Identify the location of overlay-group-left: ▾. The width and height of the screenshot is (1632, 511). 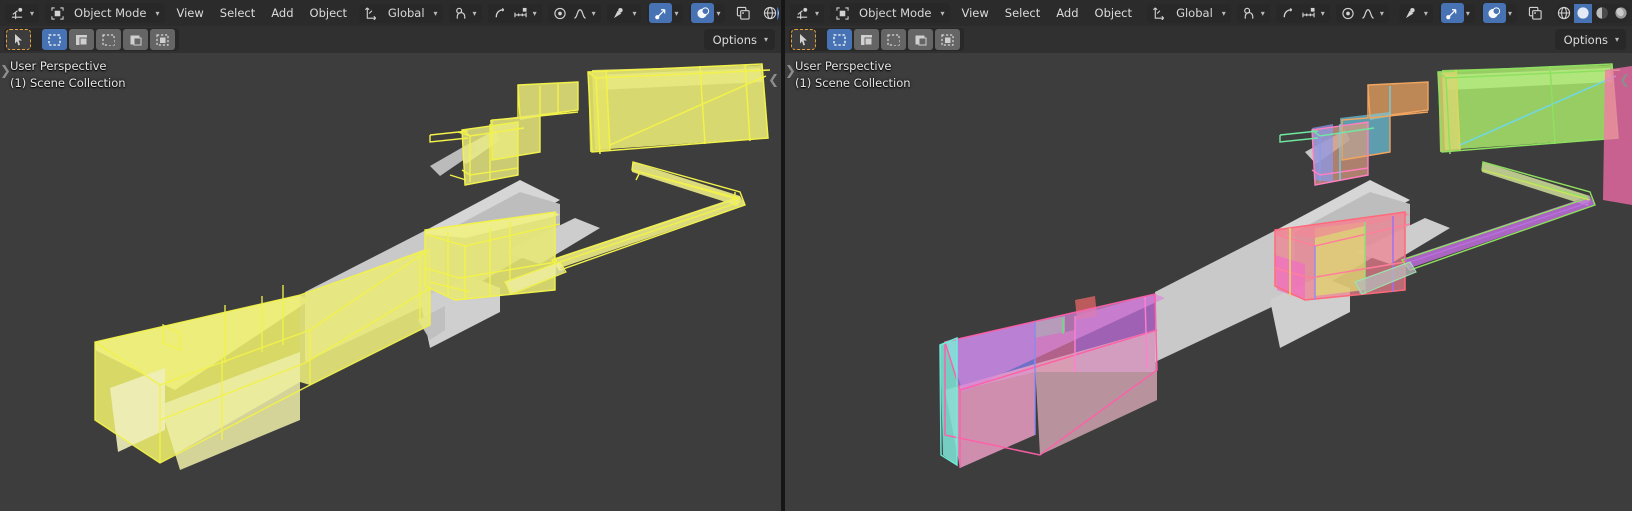
(707, 13).